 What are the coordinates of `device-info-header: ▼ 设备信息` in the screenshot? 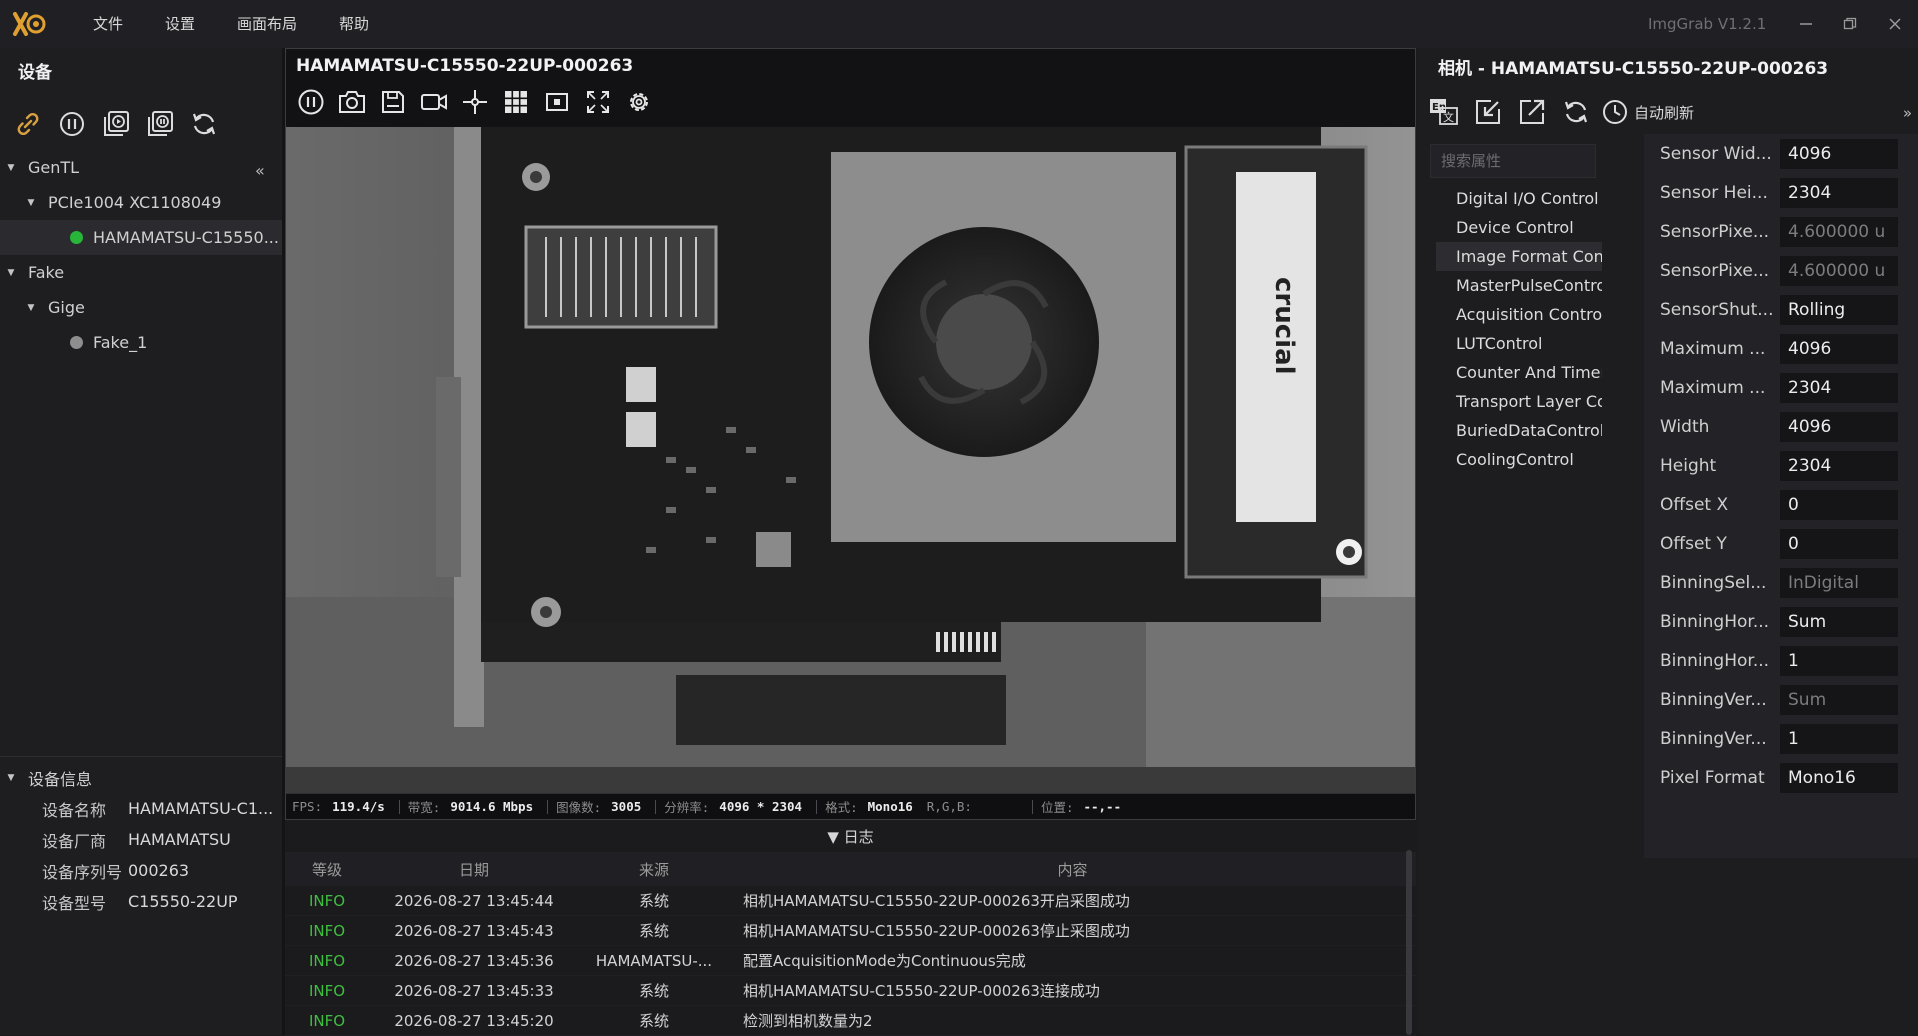 It's located at (141, 778).